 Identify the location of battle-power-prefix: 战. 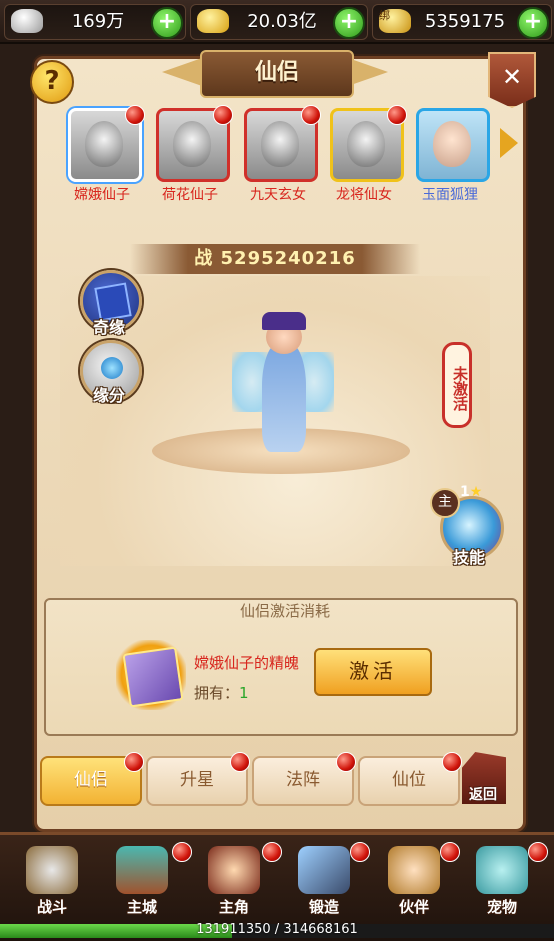
(204, 258).